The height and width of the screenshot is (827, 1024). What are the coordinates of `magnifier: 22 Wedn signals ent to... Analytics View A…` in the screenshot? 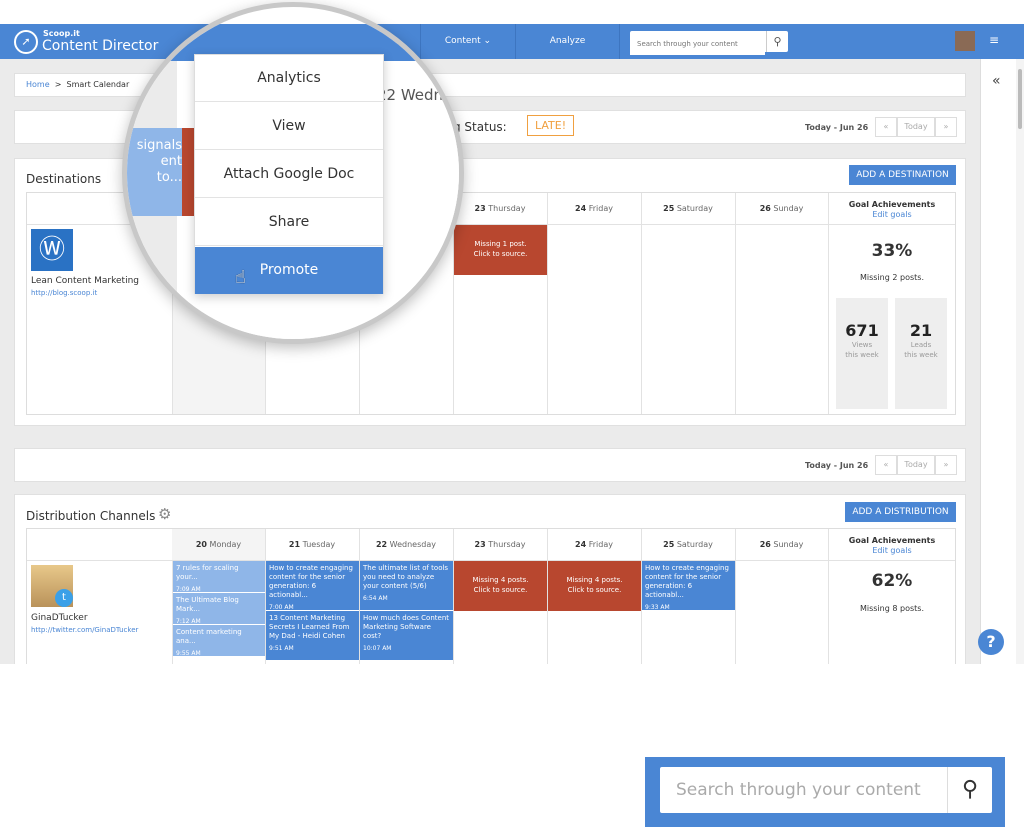 It's located at (293, 173).